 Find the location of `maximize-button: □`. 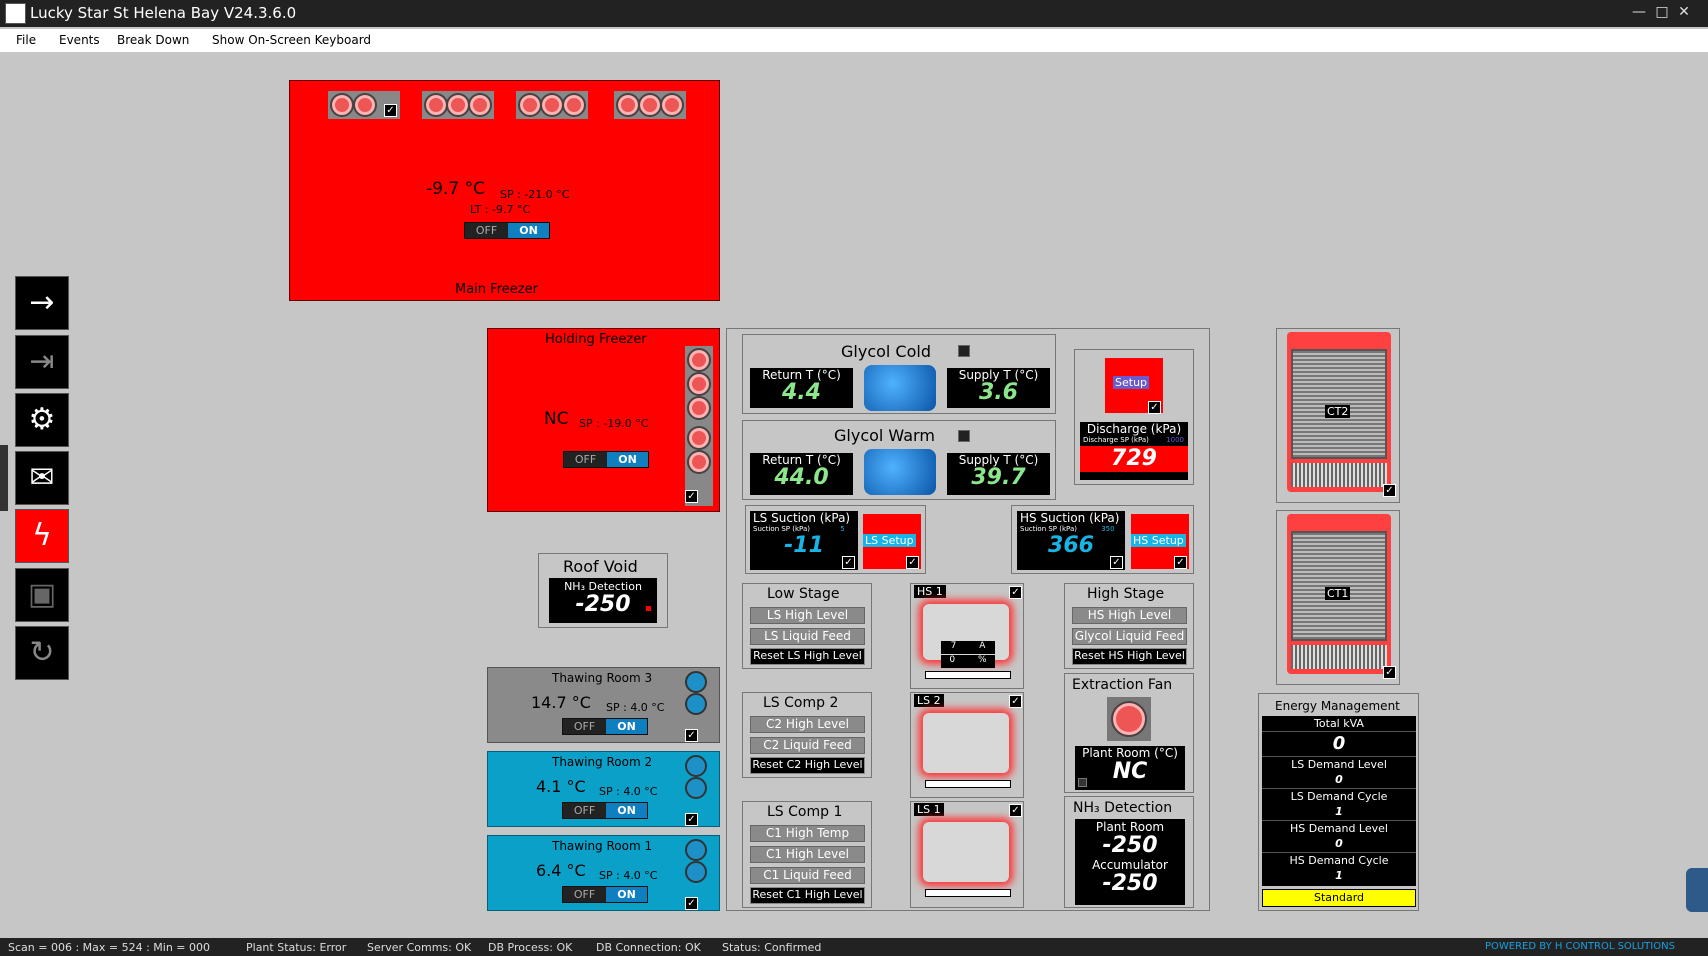

maximize-button: □ is located at coordinates (1662, 12).